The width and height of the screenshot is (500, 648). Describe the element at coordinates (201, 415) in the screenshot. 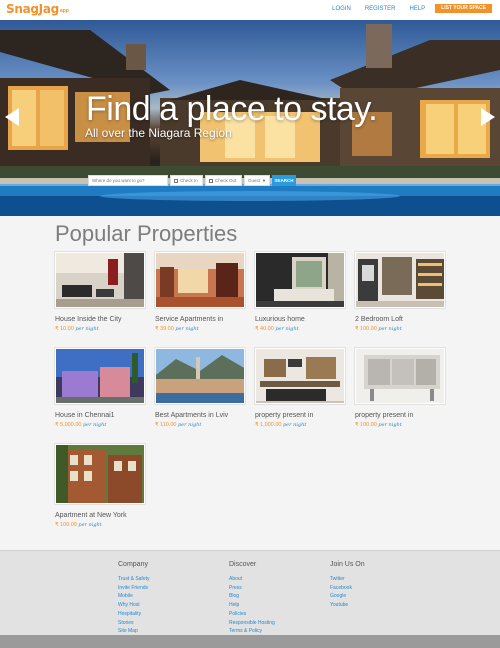

I see `property-title: Best Apartments in Lviv` at that location.